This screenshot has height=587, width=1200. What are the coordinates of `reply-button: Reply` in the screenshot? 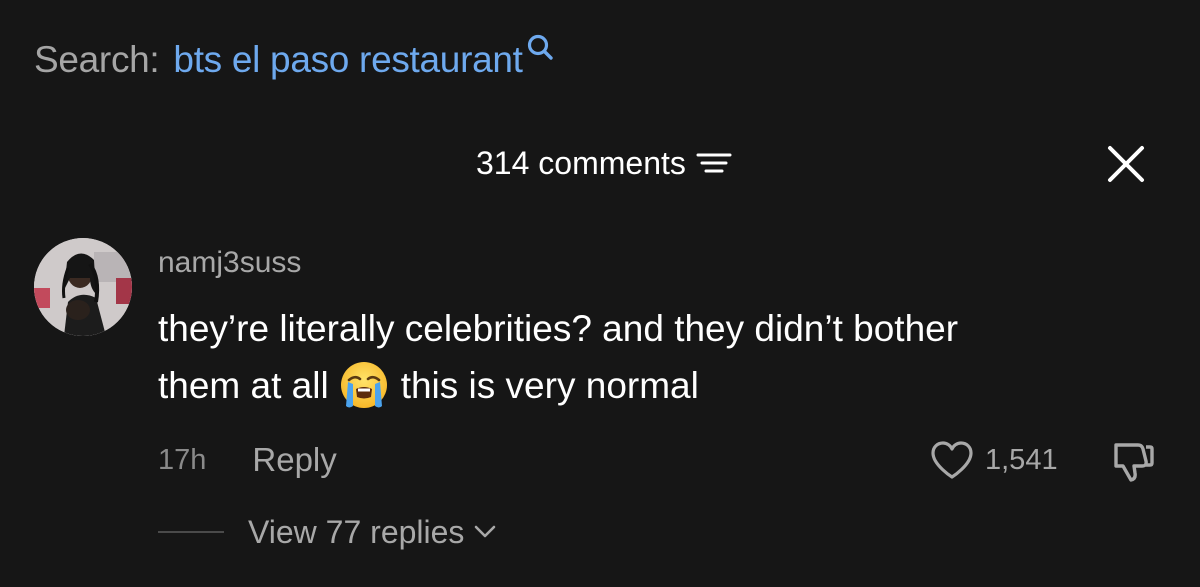 It's located at (294, 460).